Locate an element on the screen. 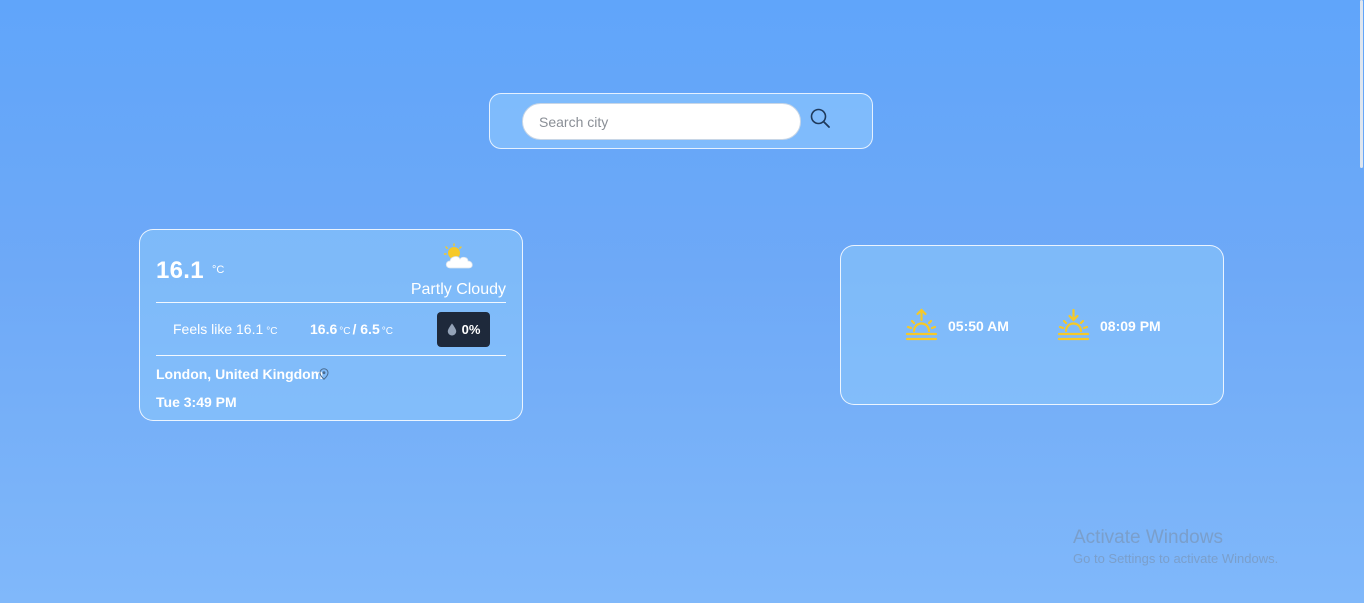  low-temp: 6.5 is located at coordinates (370, 329).